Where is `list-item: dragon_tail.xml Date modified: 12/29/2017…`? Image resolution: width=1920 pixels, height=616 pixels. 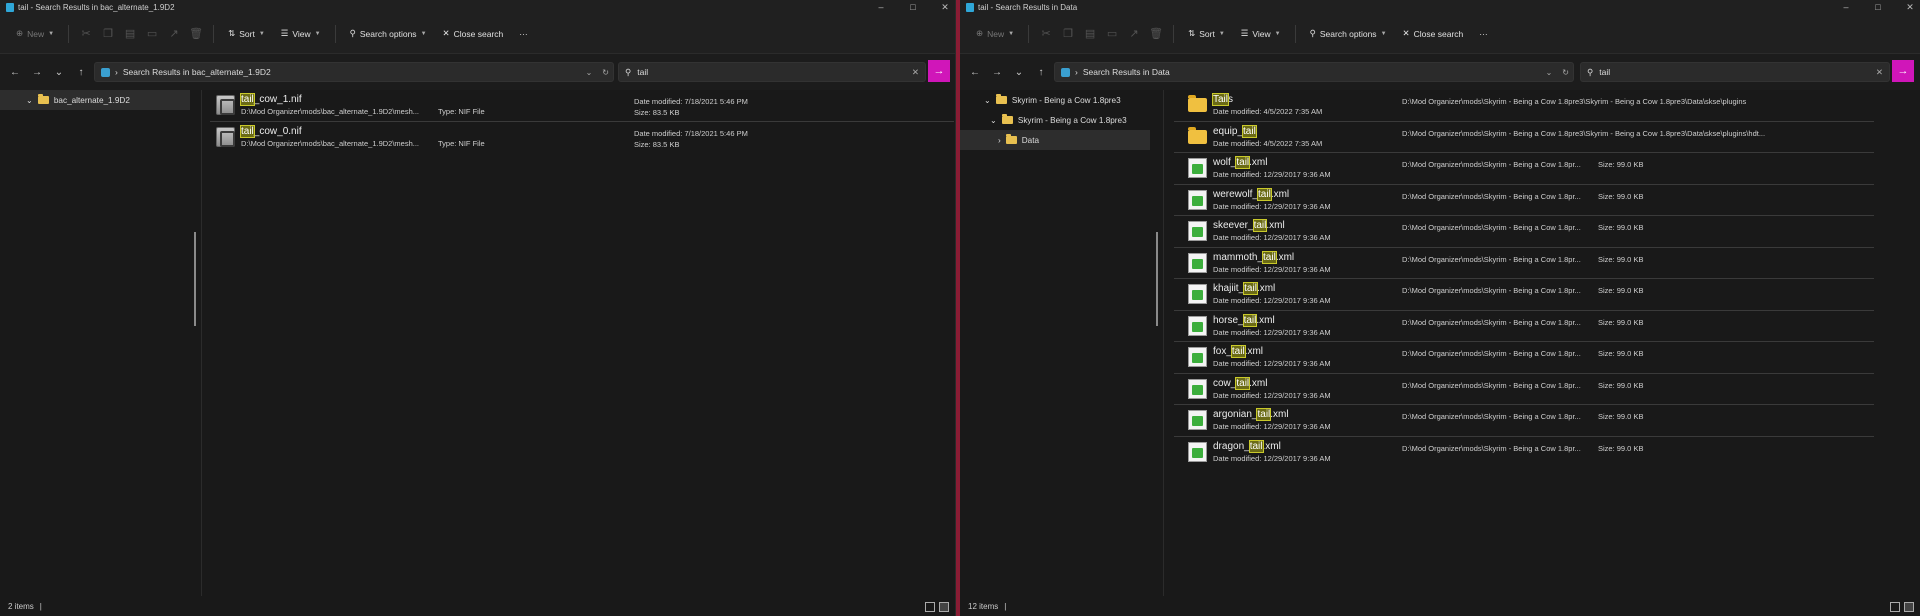 list-item: dragon_tail.xml Date modified: 12/29/2017… is located at coordinates (1524, 453).